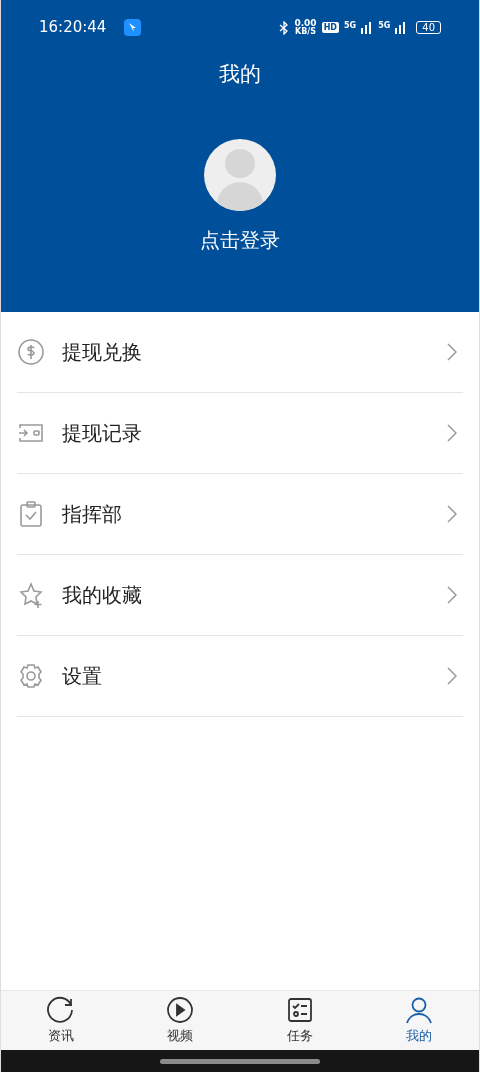 The width and height of the screenshot is (480, 1072). What do you see at coordinates (60, 1009) in the screenshot?
I see `refresh-icon` at bounding box center [60, 1009].